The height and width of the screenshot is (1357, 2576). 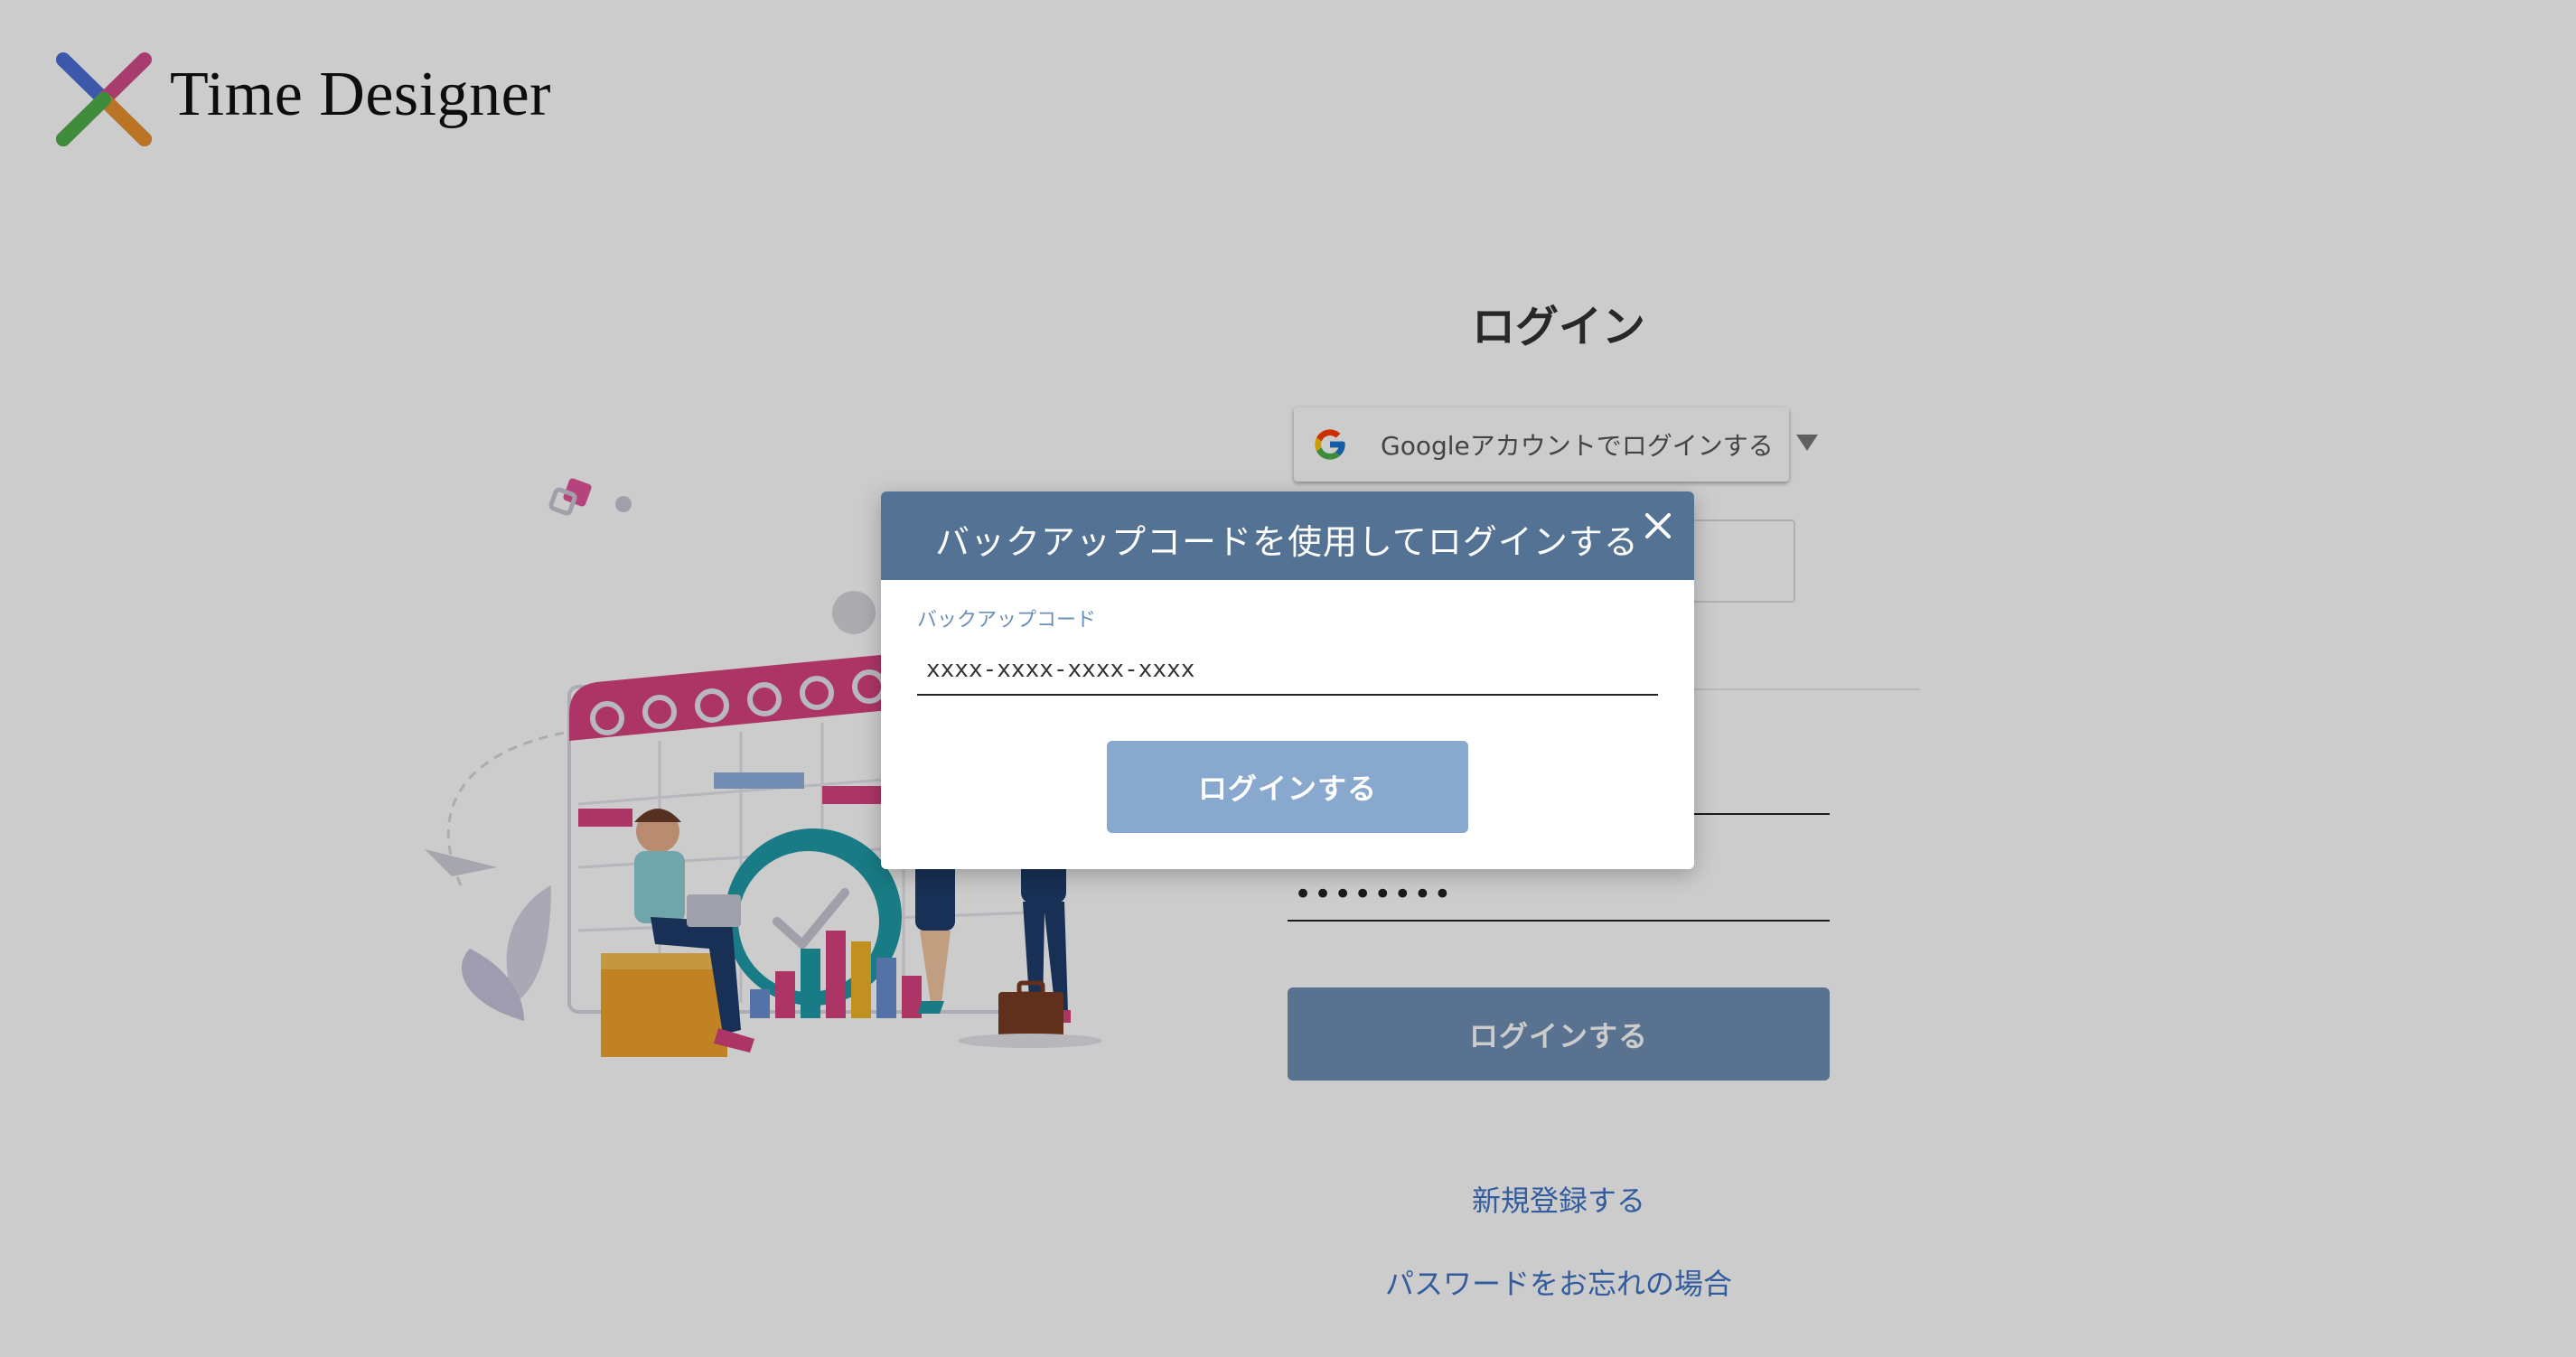 What do you see at coordinates (1287, 541) in the screenshot?
I see `modal-title: バックアップコードを使用してログインする` at bounding box center [1287, 541].